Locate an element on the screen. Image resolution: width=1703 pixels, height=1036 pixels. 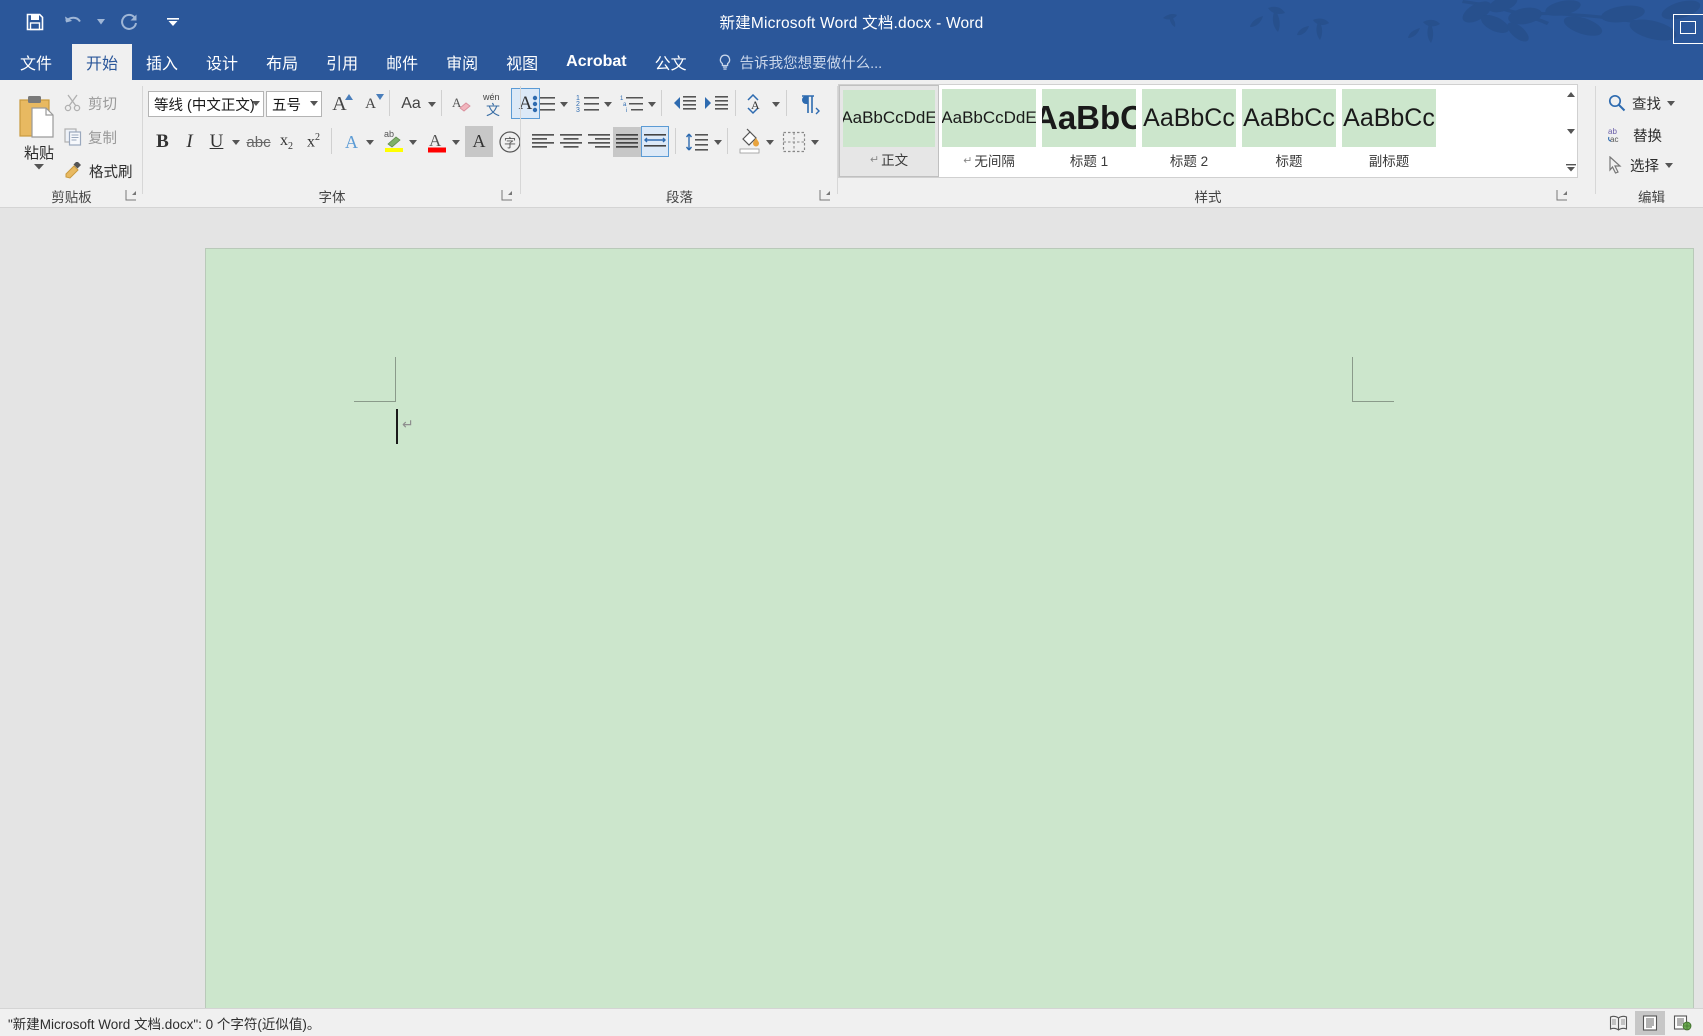
read-mode-button is located at coordinates (1618, 1023).